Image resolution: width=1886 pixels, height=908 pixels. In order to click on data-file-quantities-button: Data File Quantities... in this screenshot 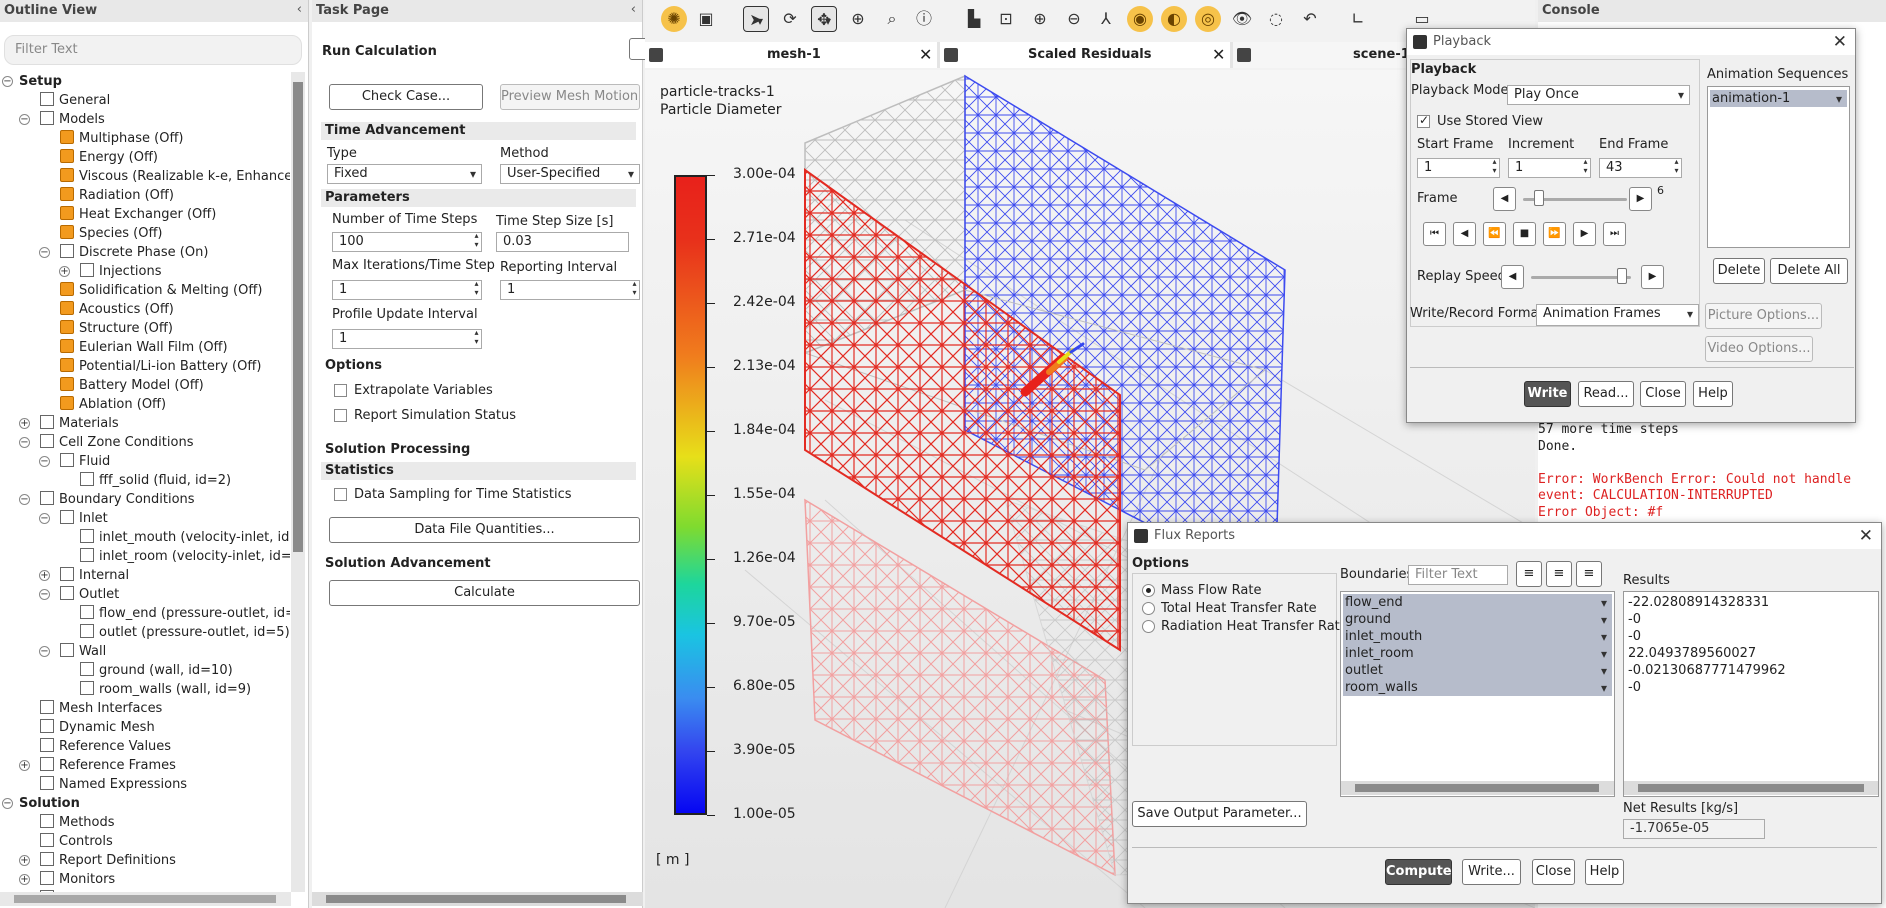, I will do `click(484, 530)`.